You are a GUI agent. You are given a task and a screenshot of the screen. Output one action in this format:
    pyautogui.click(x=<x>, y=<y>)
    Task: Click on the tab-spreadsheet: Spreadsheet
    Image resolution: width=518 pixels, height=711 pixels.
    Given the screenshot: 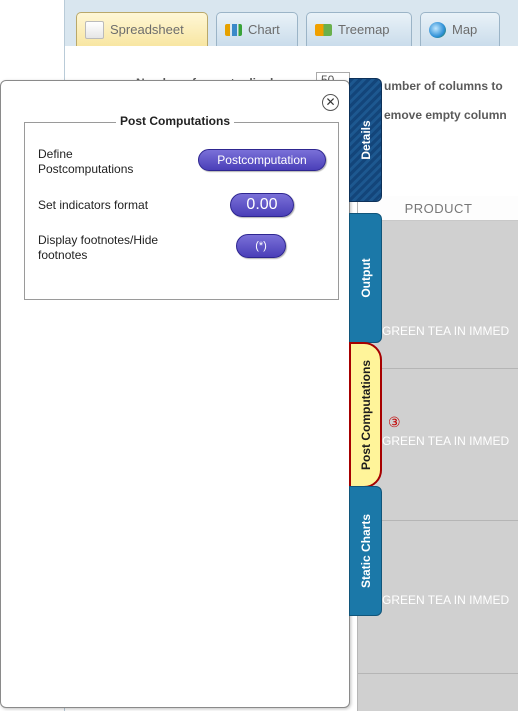 What is the action you would take?
    pyautogui.click(x=142, y=29)
    